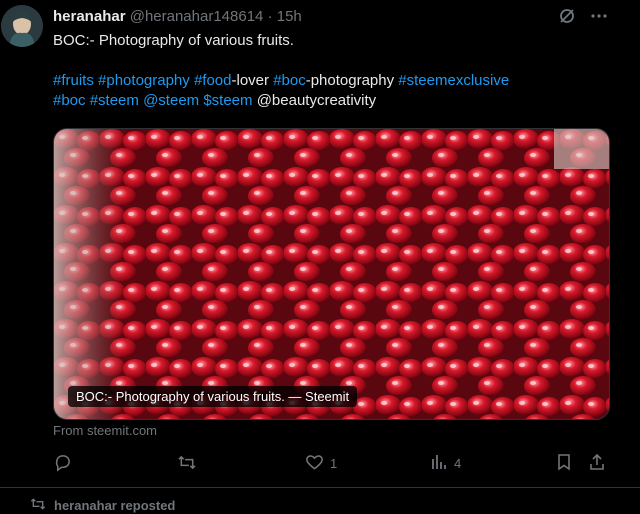  I want to click on like-button: 1, so click(321, 463).